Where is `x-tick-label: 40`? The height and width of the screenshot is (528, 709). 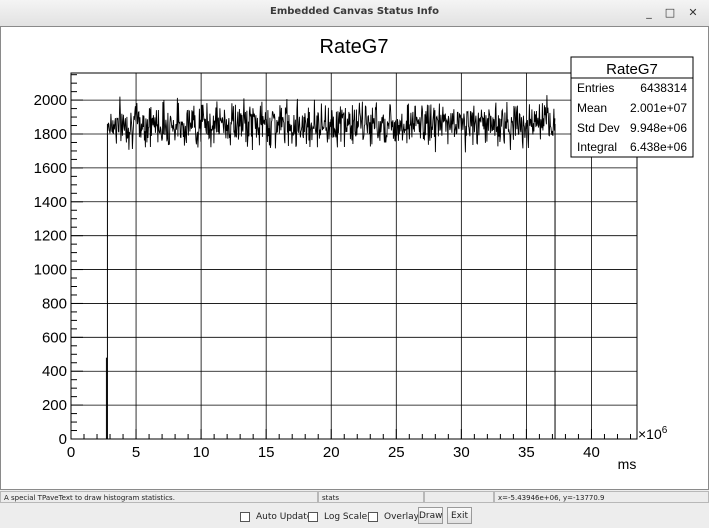
x-tick-label: 40 is located at coordinates (591, 452).